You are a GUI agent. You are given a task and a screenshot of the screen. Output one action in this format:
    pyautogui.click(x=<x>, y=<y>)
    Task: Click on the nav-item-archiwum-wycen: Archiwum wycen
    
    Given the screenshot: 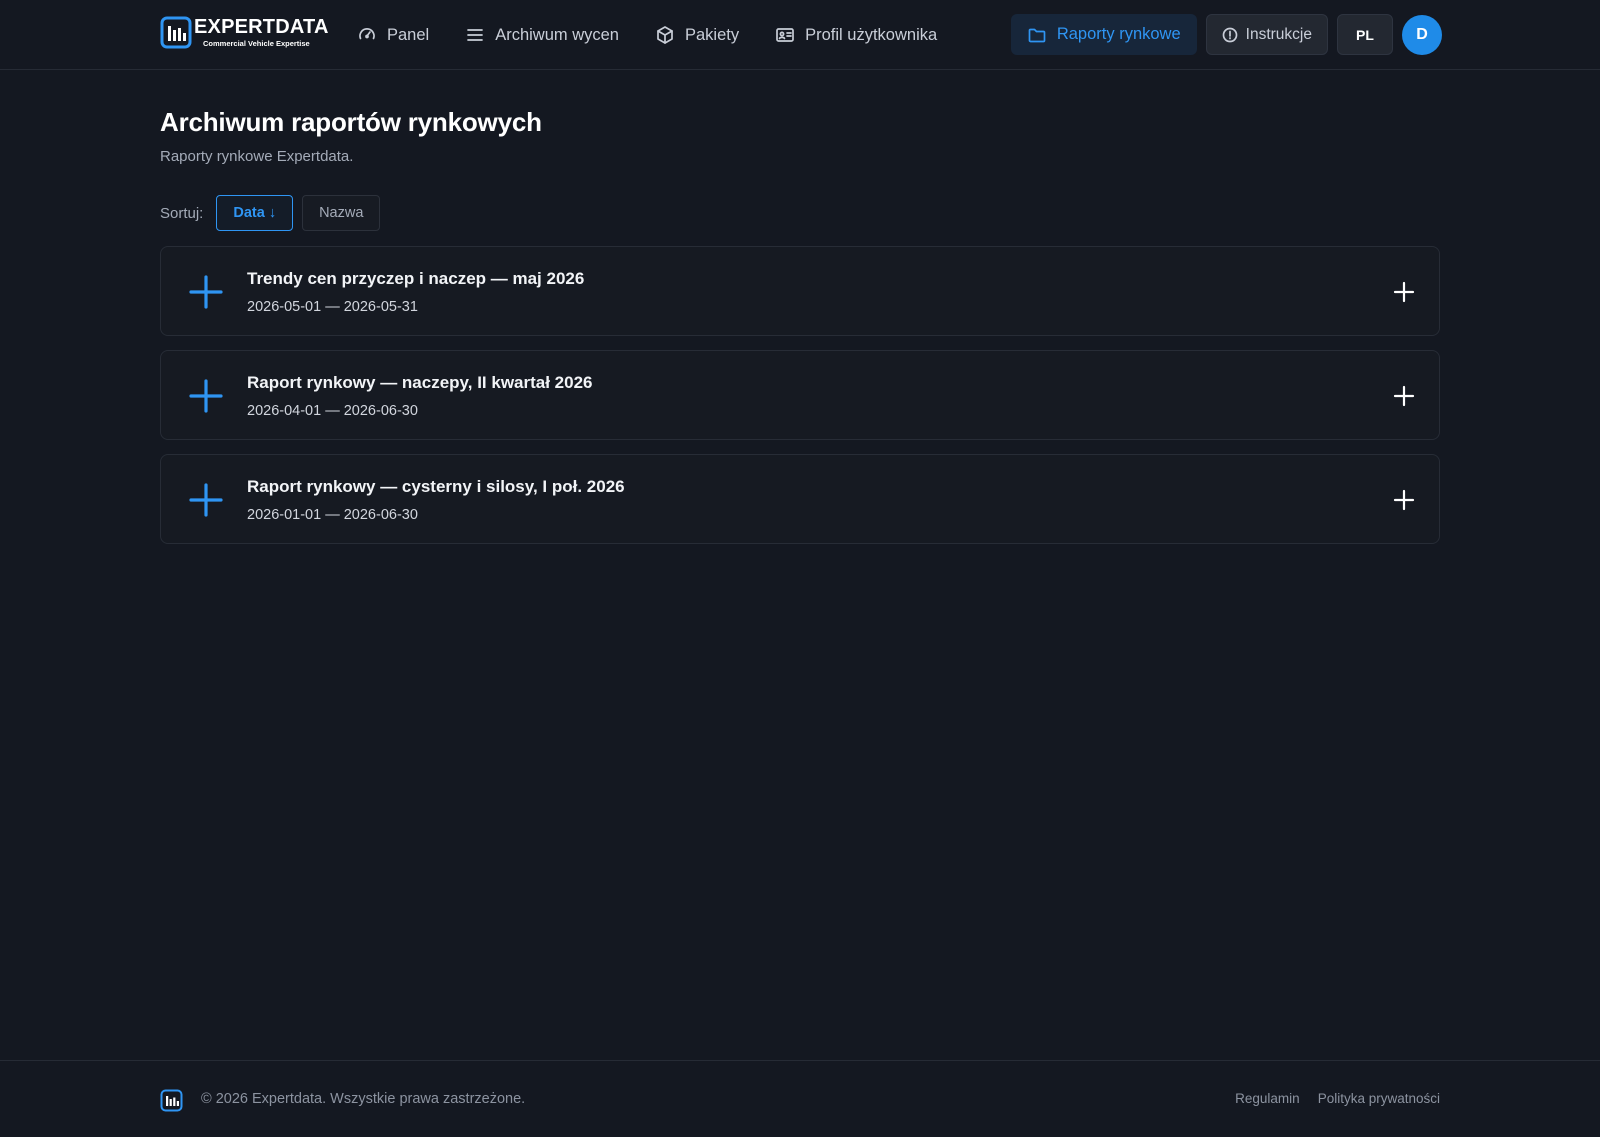 What is the action you would take?
    pyautogui.click(x=542, y=35)
    